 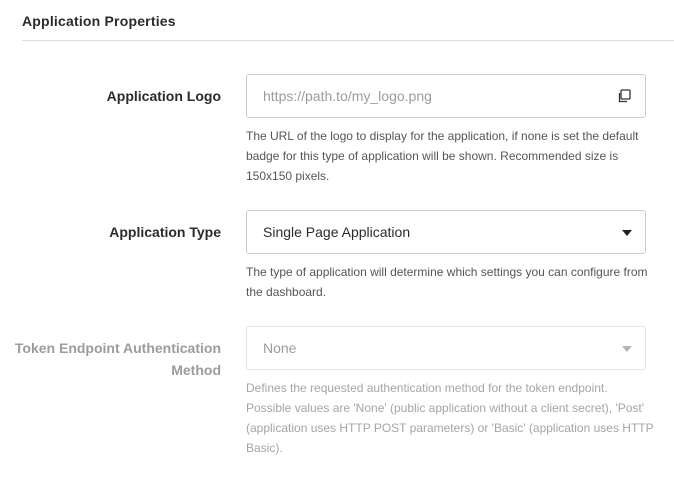 What do you see at coordinates (99, 21) in the screenshot?
I see `section-title: Application Properties` at bounding box center [99, 21].